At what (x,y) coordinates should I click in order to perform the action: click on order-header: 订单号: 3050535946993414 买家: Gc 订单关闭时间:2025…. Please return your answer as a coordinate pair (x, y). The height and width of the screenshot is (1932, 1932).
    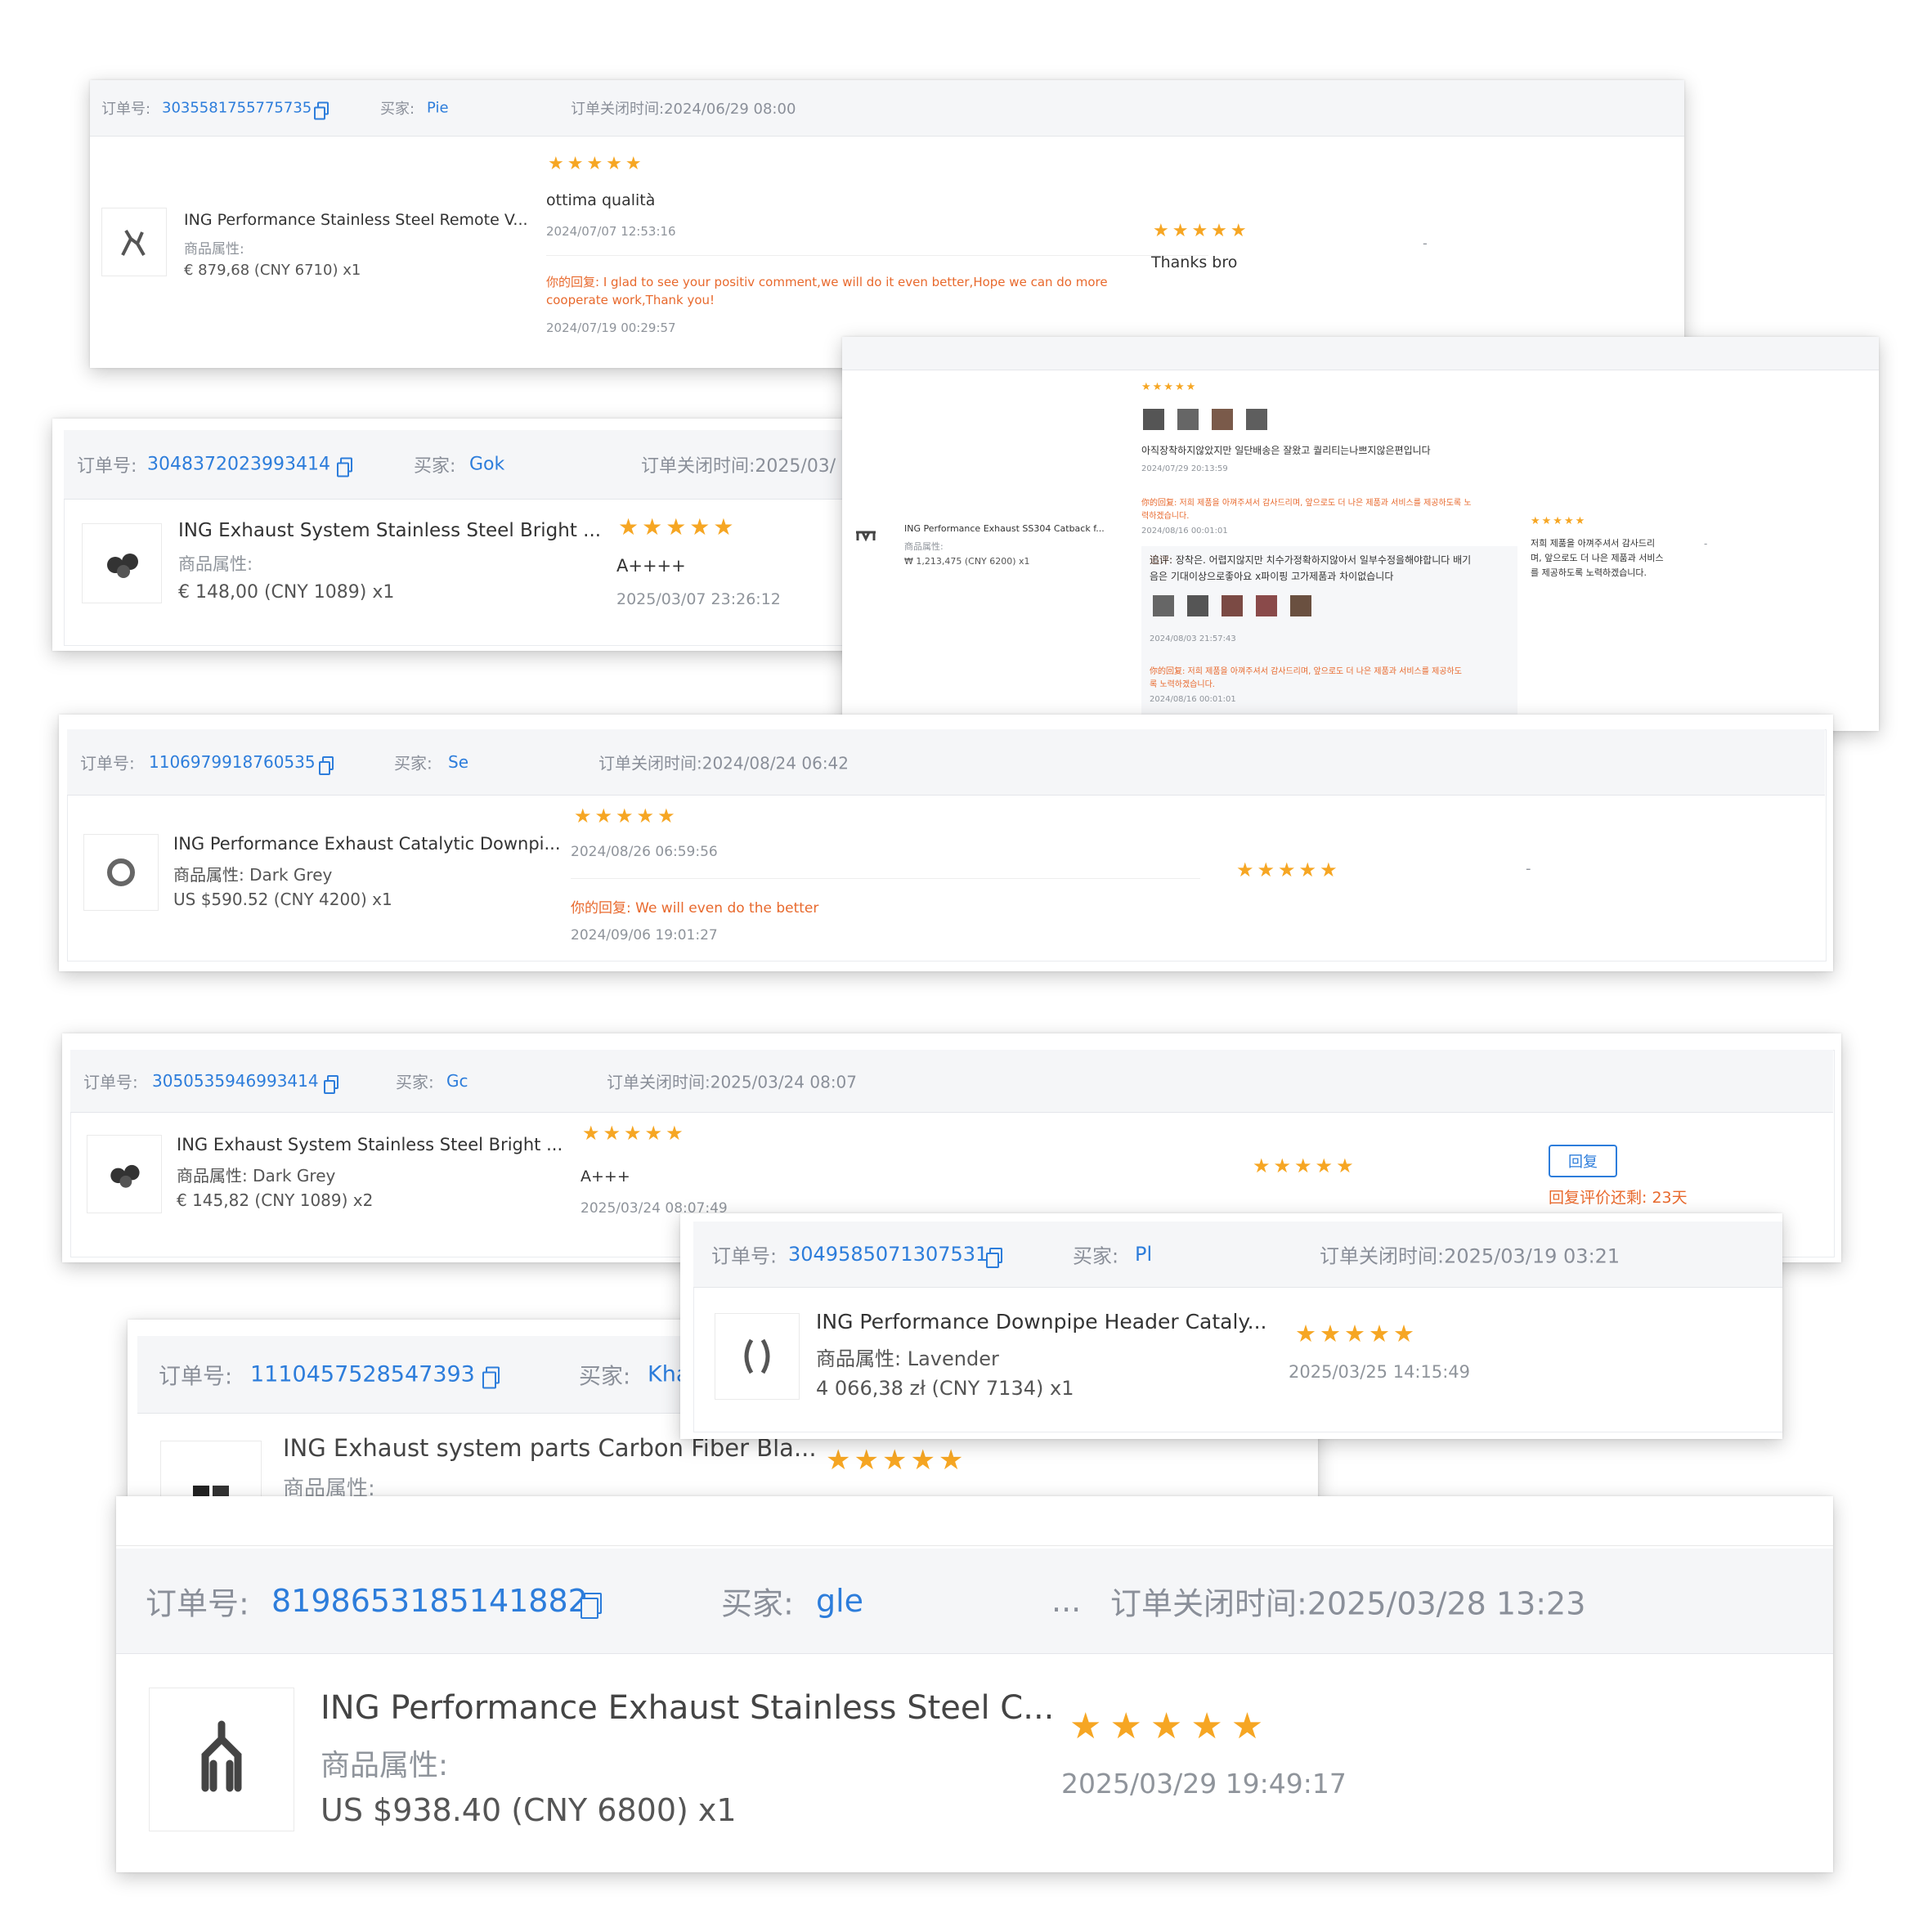
    Looking at the image, I should click on (951, 1081).